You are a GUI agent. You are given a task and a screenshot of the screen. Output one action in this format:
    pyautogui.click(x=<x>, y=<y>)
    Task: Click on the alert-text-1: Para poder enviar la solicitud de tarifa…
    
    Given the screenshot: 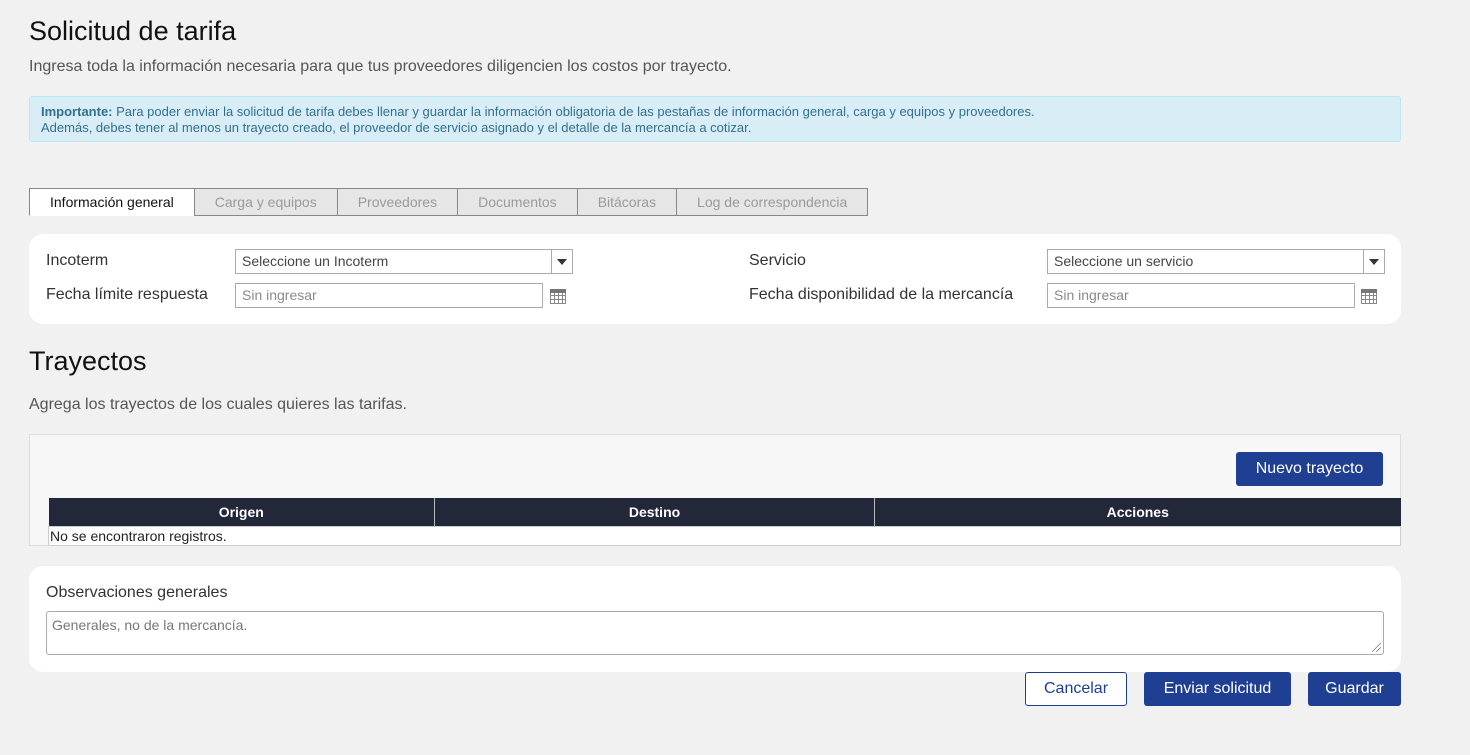 What is the action you would take?
    pyautogui.click(x=573, y=111)
    